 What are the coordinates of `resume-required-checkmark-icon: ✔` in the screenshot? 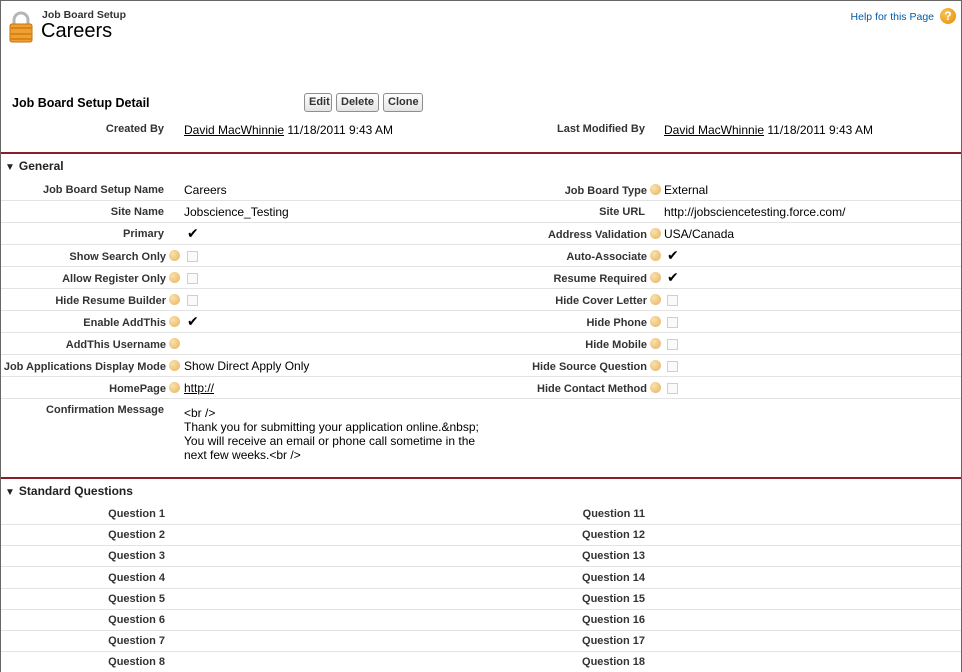 It's located at (673, 277).